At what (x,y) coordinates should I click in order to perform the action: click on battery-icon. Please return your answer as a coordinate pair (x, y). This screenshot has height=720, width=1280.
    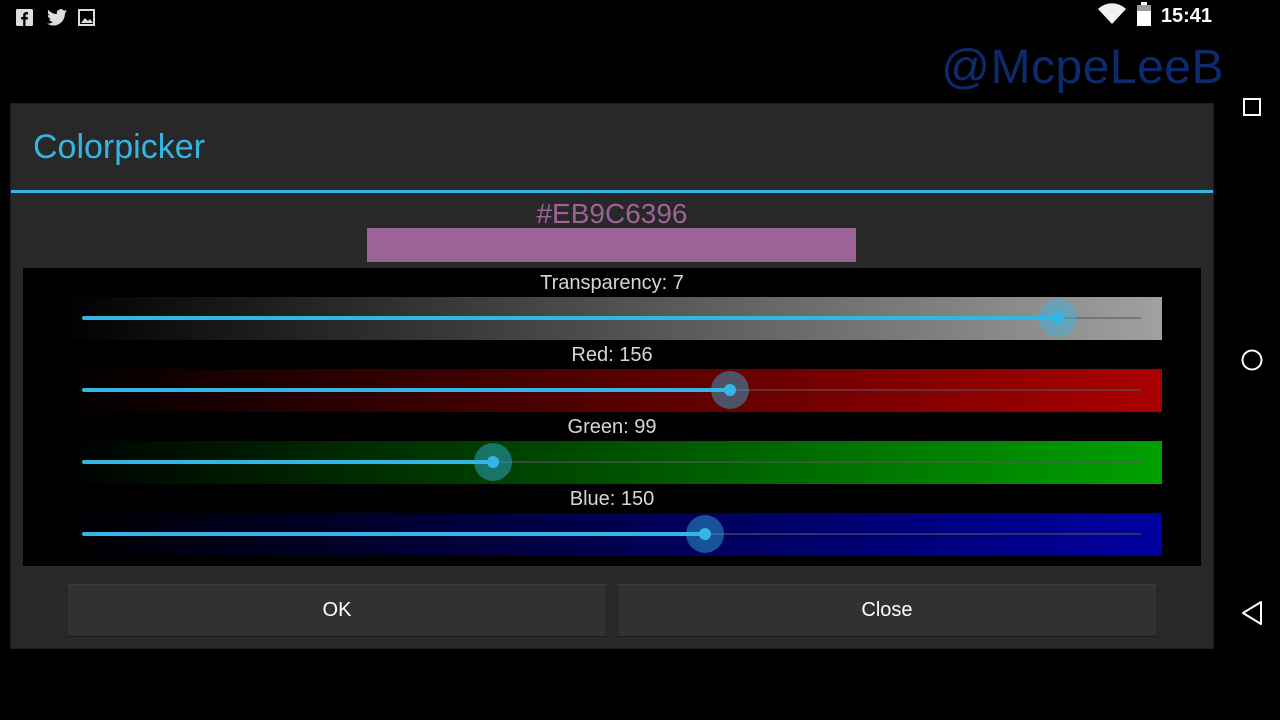
    Looking at the image, I should click on (1143, 16).